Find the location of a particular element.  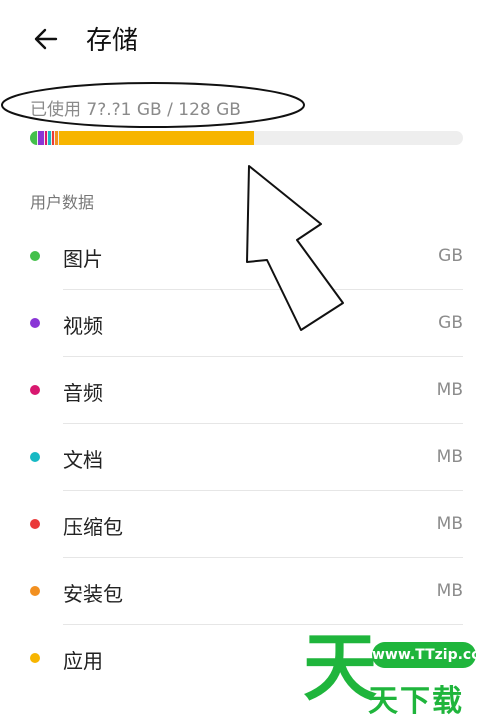

list-item-images: 图片 GB is located at coordinates (247, 256).